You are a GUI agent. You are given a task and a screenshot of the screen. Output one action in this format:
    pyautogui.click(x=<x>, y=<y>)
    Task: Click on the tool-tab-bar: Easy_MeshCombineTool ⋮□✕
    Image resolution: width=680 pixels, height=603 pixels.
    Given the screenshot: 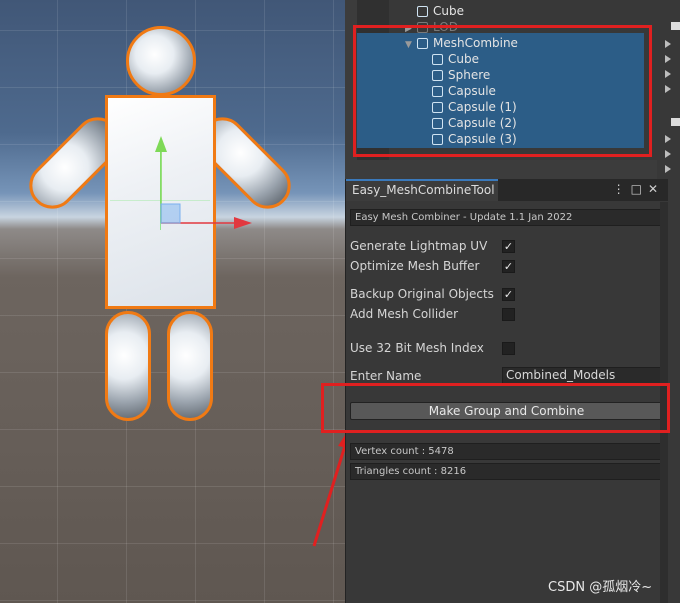 What is the action you would take?
    pyautogui.click(x=507, y=190)
    